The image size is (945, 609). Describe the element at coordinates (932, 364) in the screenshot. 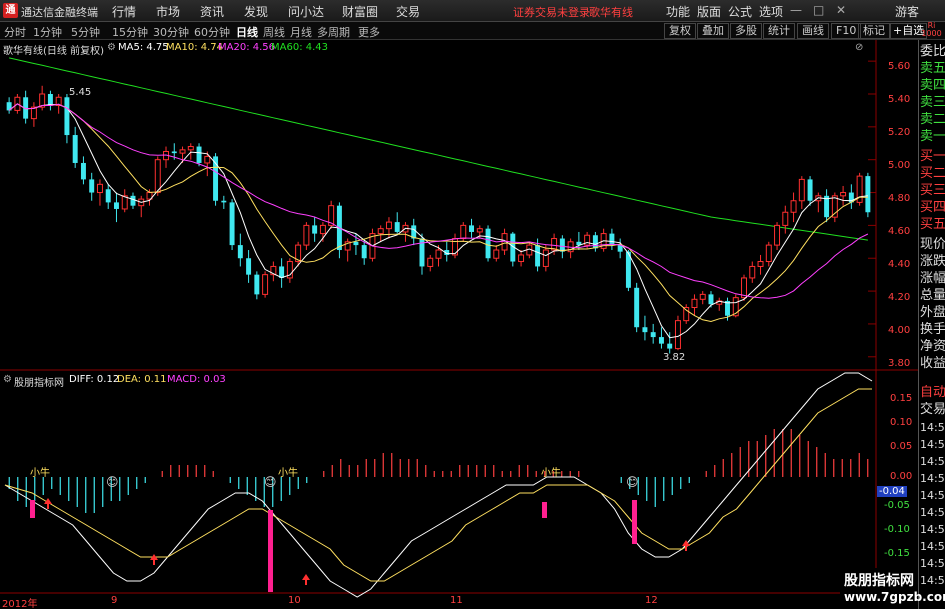

I see `side-item: 收益` at that location.